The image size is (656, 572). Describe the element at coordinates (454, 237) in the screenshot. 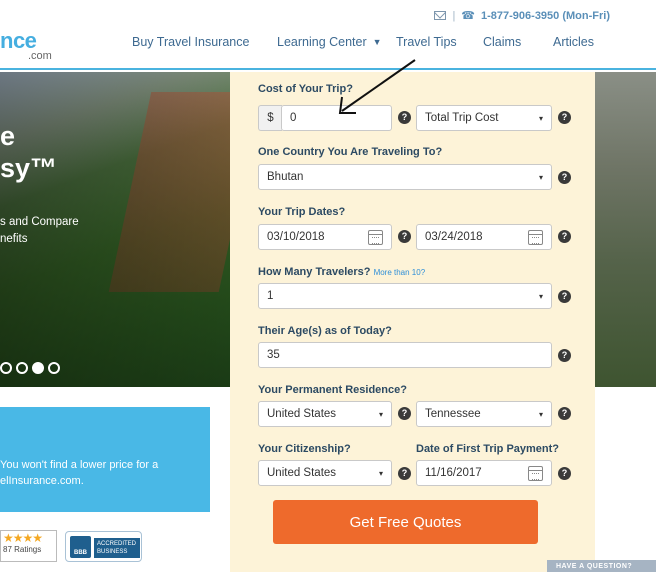

I see `end-date-value: 03/24/2018` at that location.